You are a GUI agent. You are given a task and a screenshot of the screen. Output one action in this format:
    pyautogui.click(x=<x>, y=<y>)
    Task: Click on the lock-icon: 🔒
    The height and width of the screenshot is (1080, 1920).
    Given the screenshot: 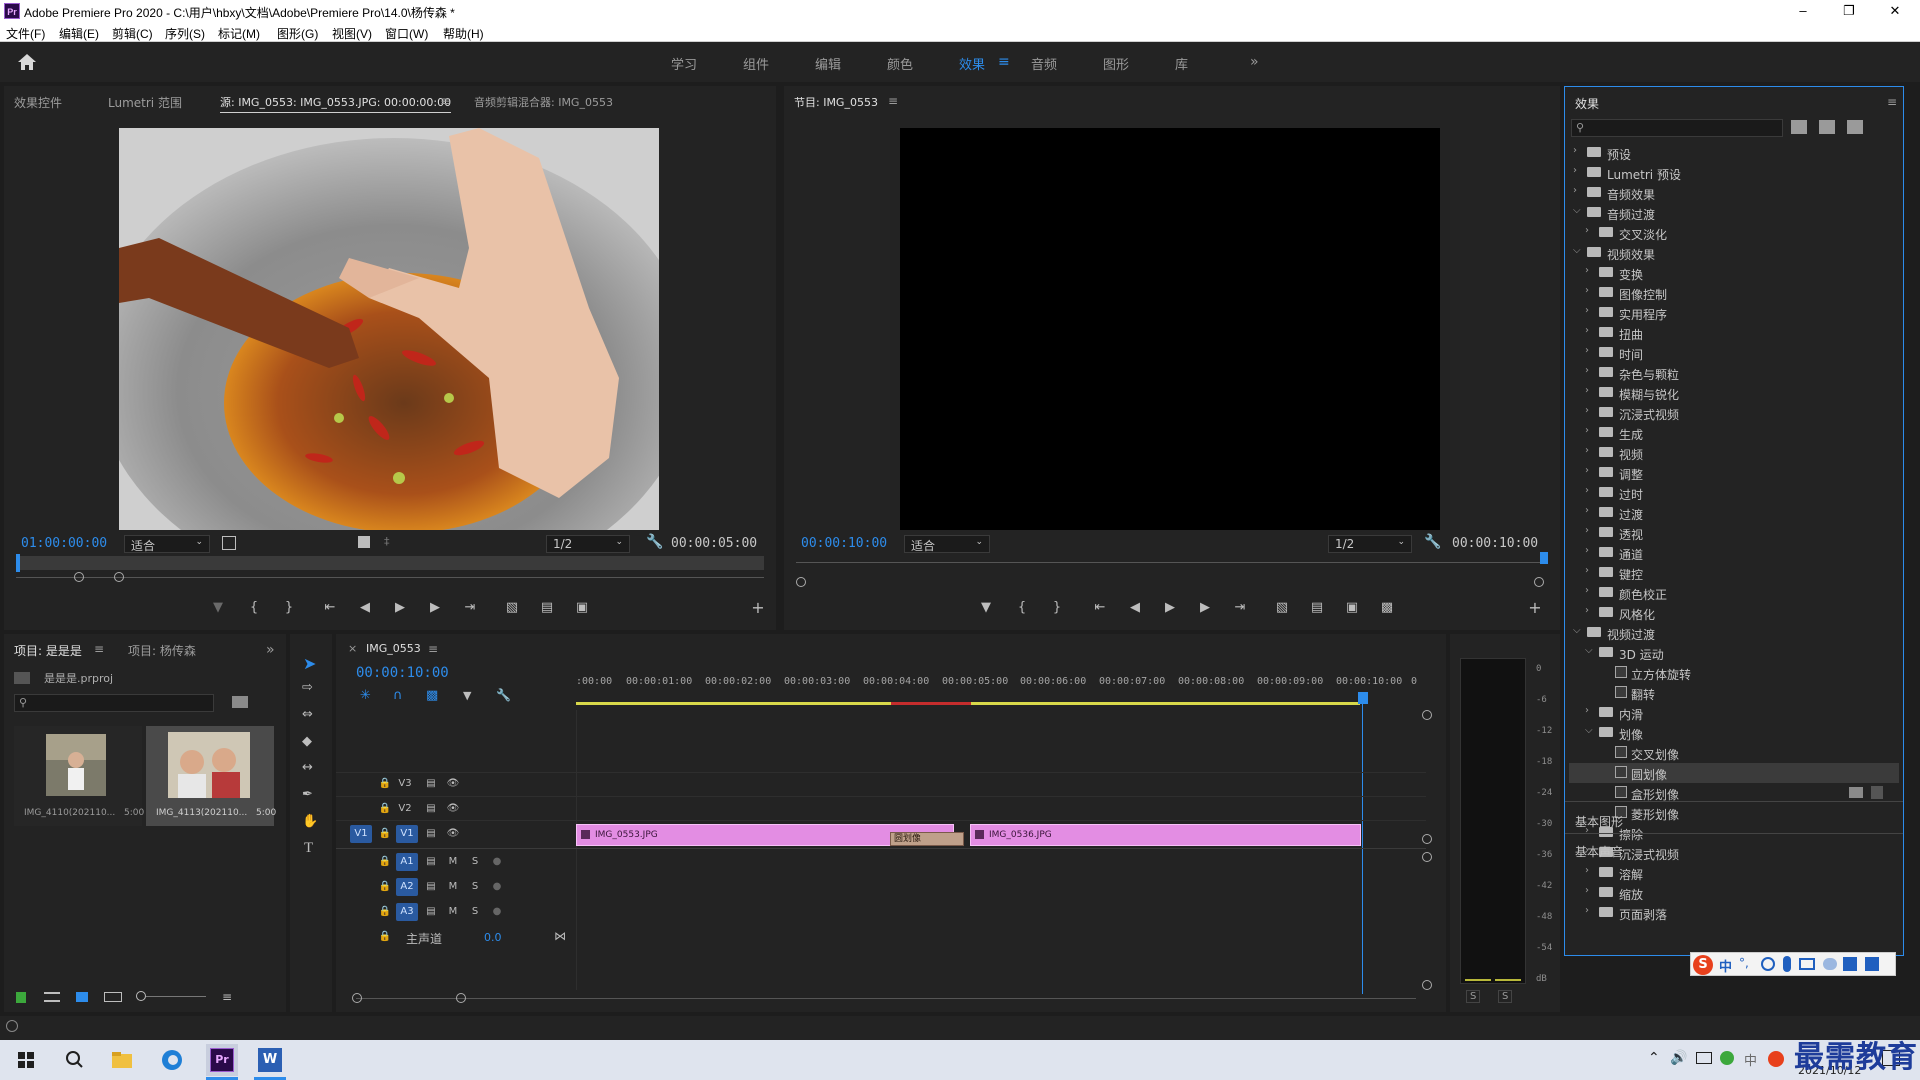 What is the action you would take?
    pyautogui.click(x=385, y=809)
    